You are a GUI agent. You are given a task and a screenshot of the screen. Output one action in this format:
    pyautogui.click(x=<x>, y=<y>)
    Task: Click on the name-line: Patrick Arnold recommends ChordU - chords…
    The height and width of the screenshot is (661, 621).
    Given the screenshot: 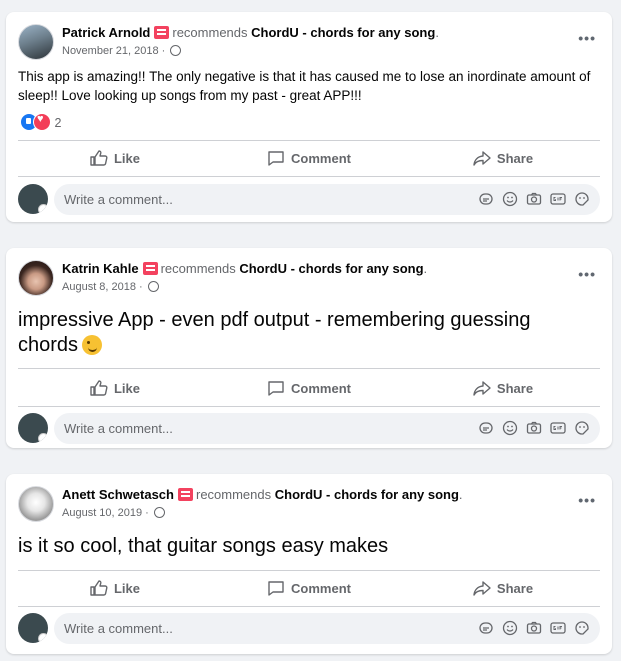 What is the action you would take?
    pyautogui.click(x=250, y=32)
    